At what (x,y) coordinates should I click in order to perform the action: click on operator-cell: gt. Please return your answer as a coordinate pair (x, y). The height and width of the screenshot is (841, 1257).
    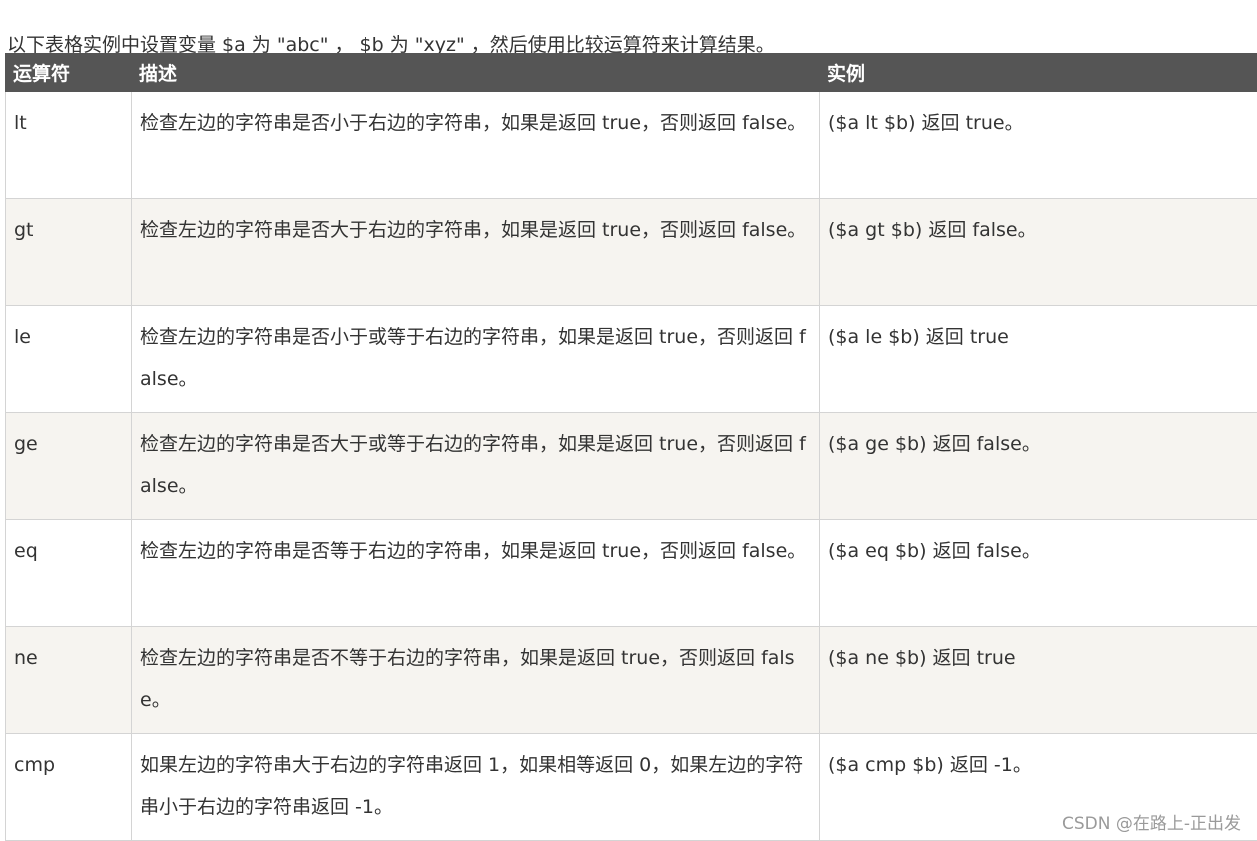
    Looking at the image, I should click on (69, 252).